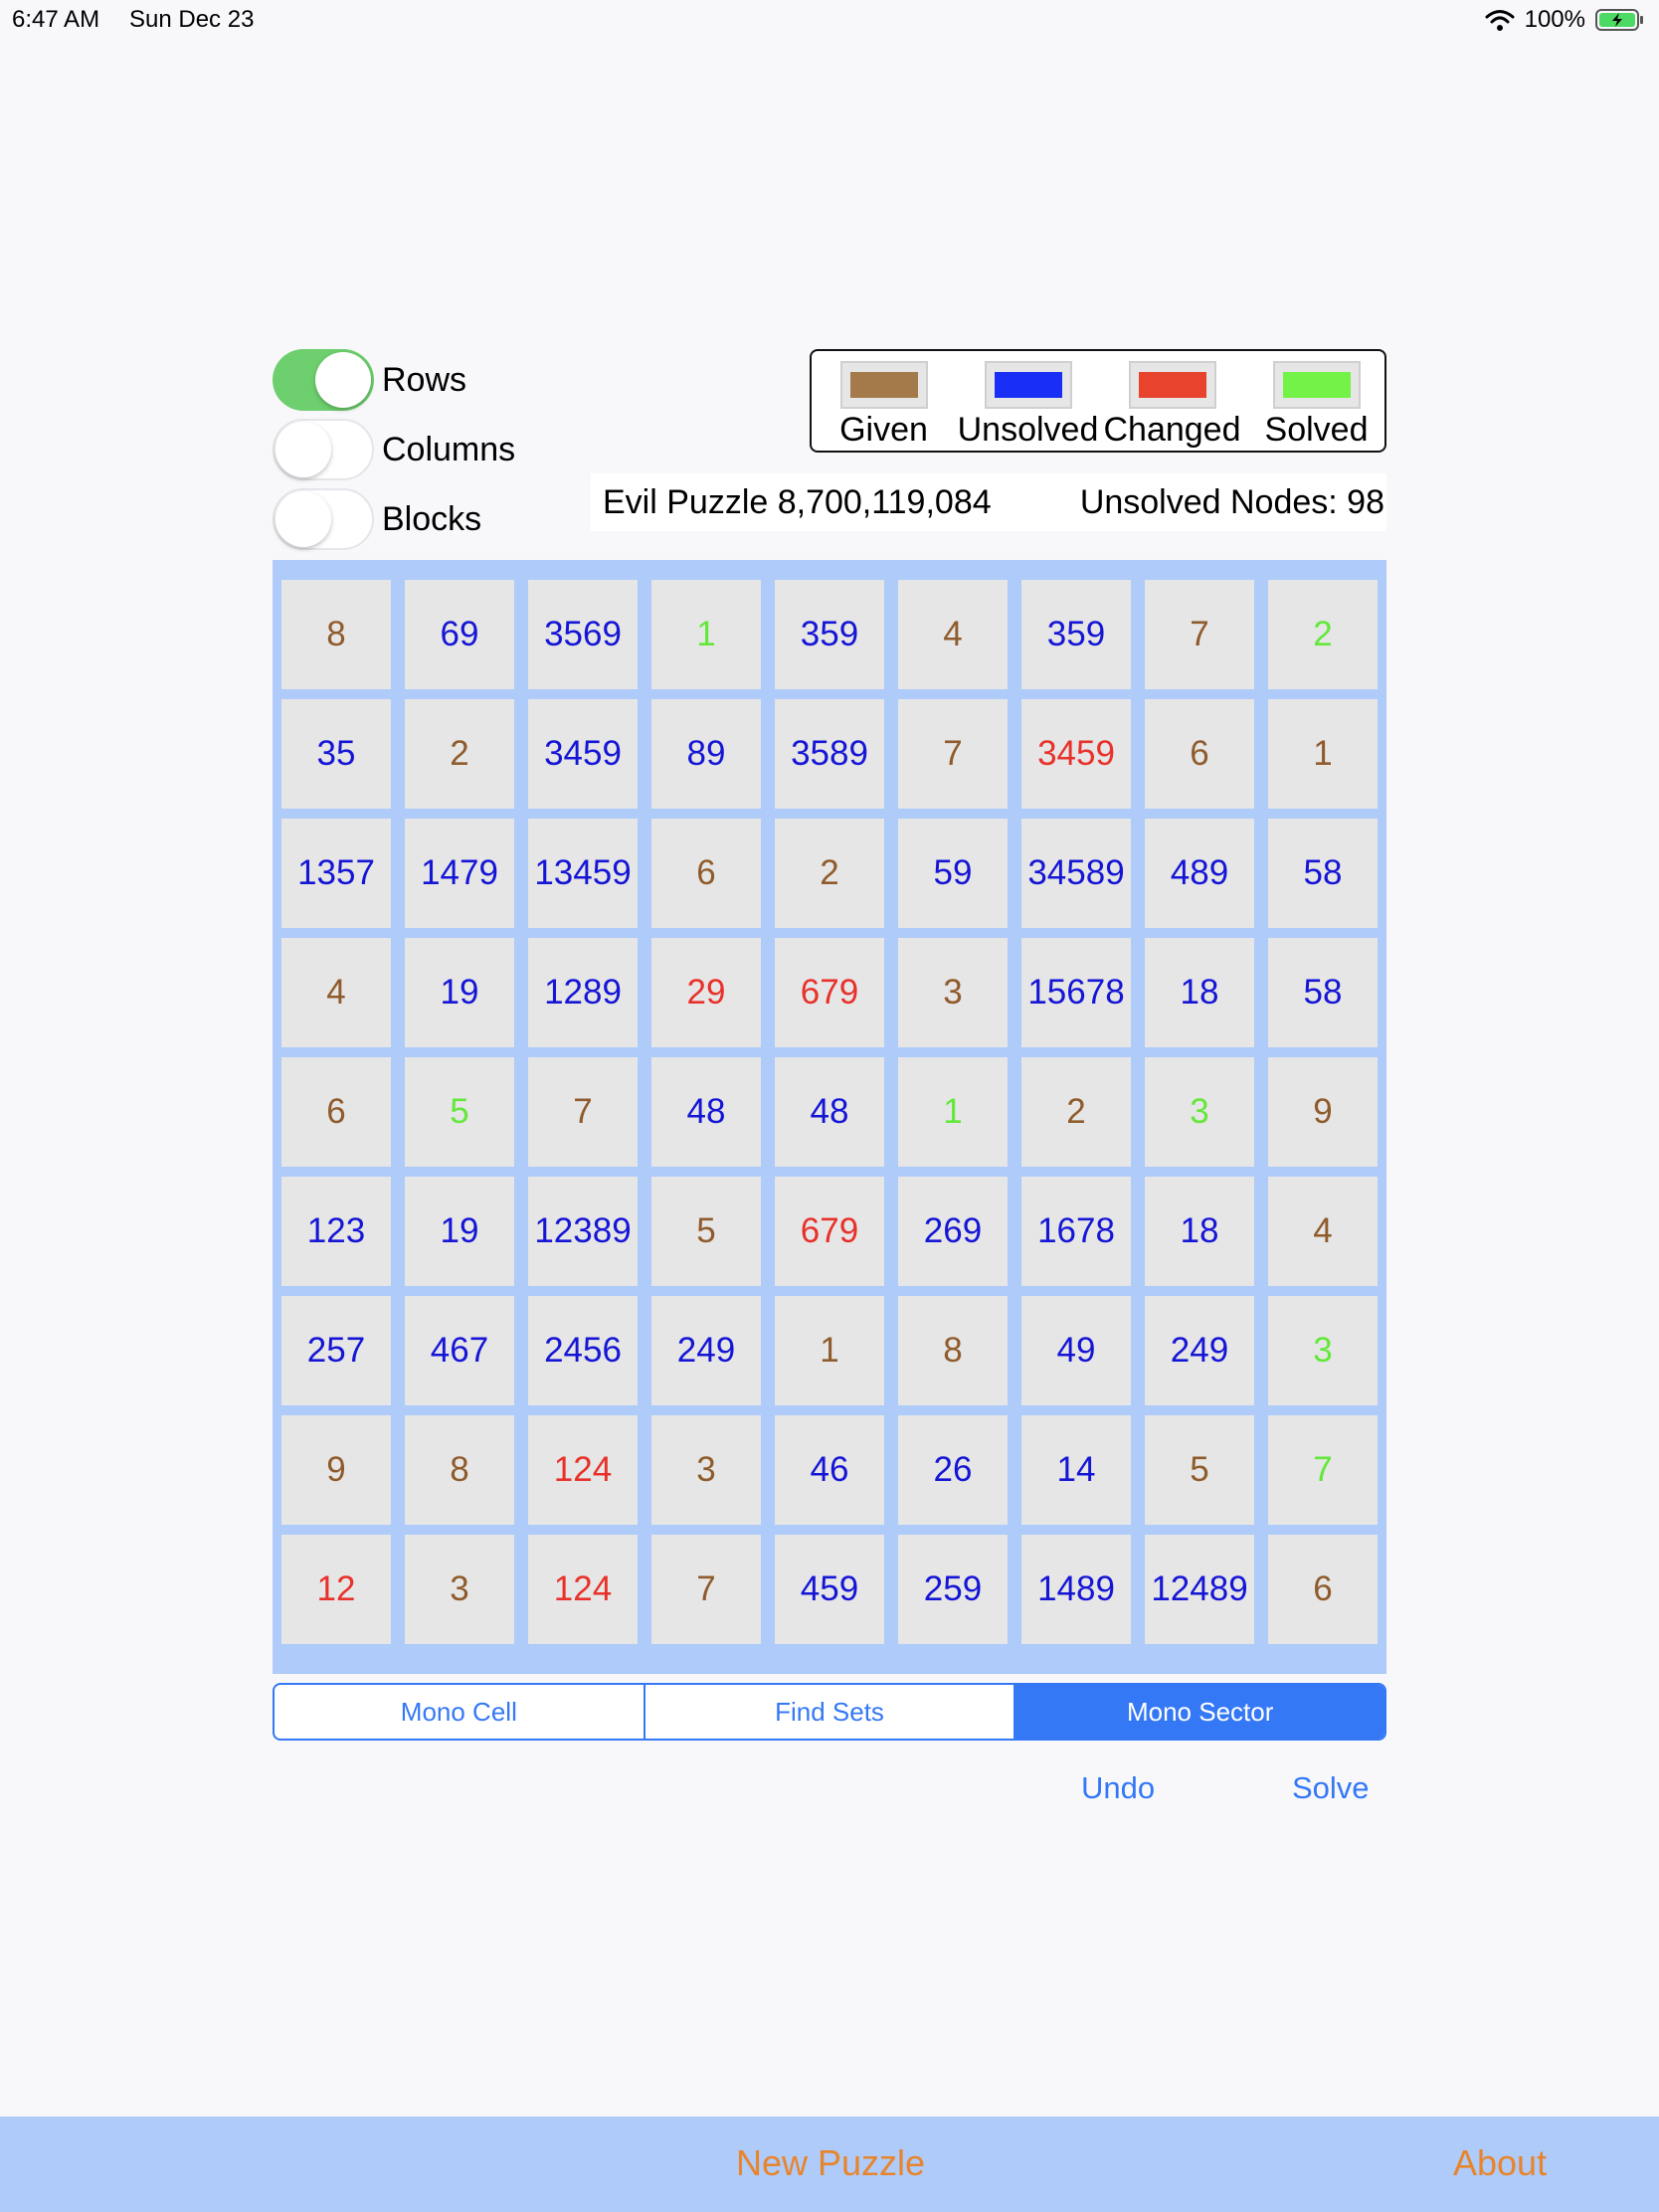  What do you see at coordinates (1331, 1788) in the screenshot?
I see `solve-button: Solve` at bounding box center [1331, 1788].